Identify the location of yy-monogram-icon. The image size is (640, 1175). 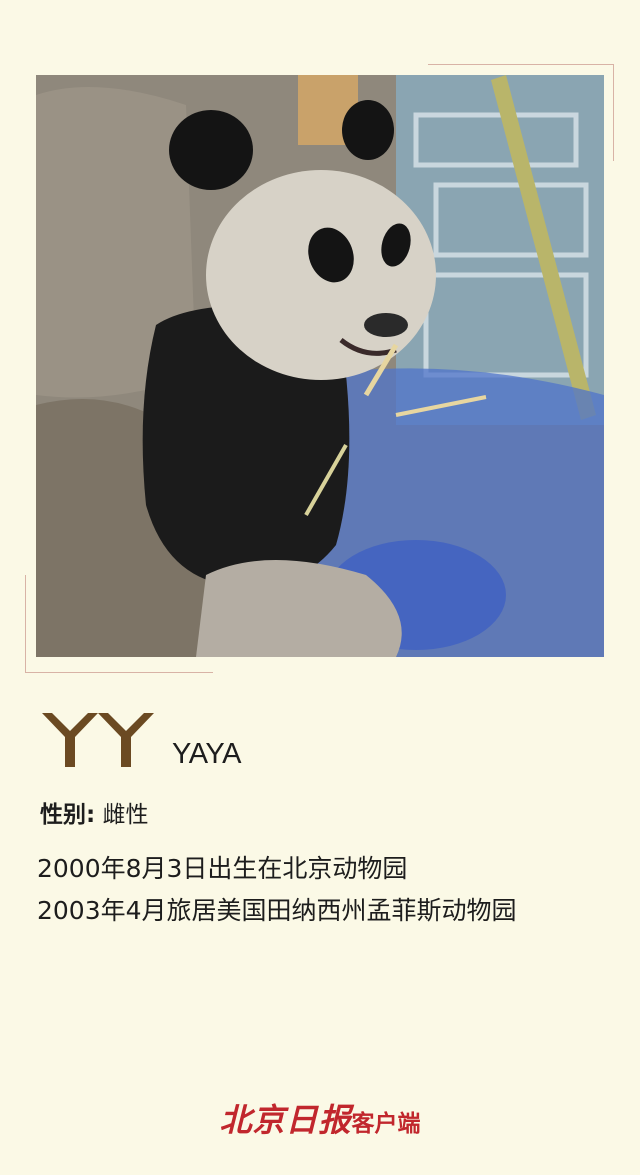
(98, 742).